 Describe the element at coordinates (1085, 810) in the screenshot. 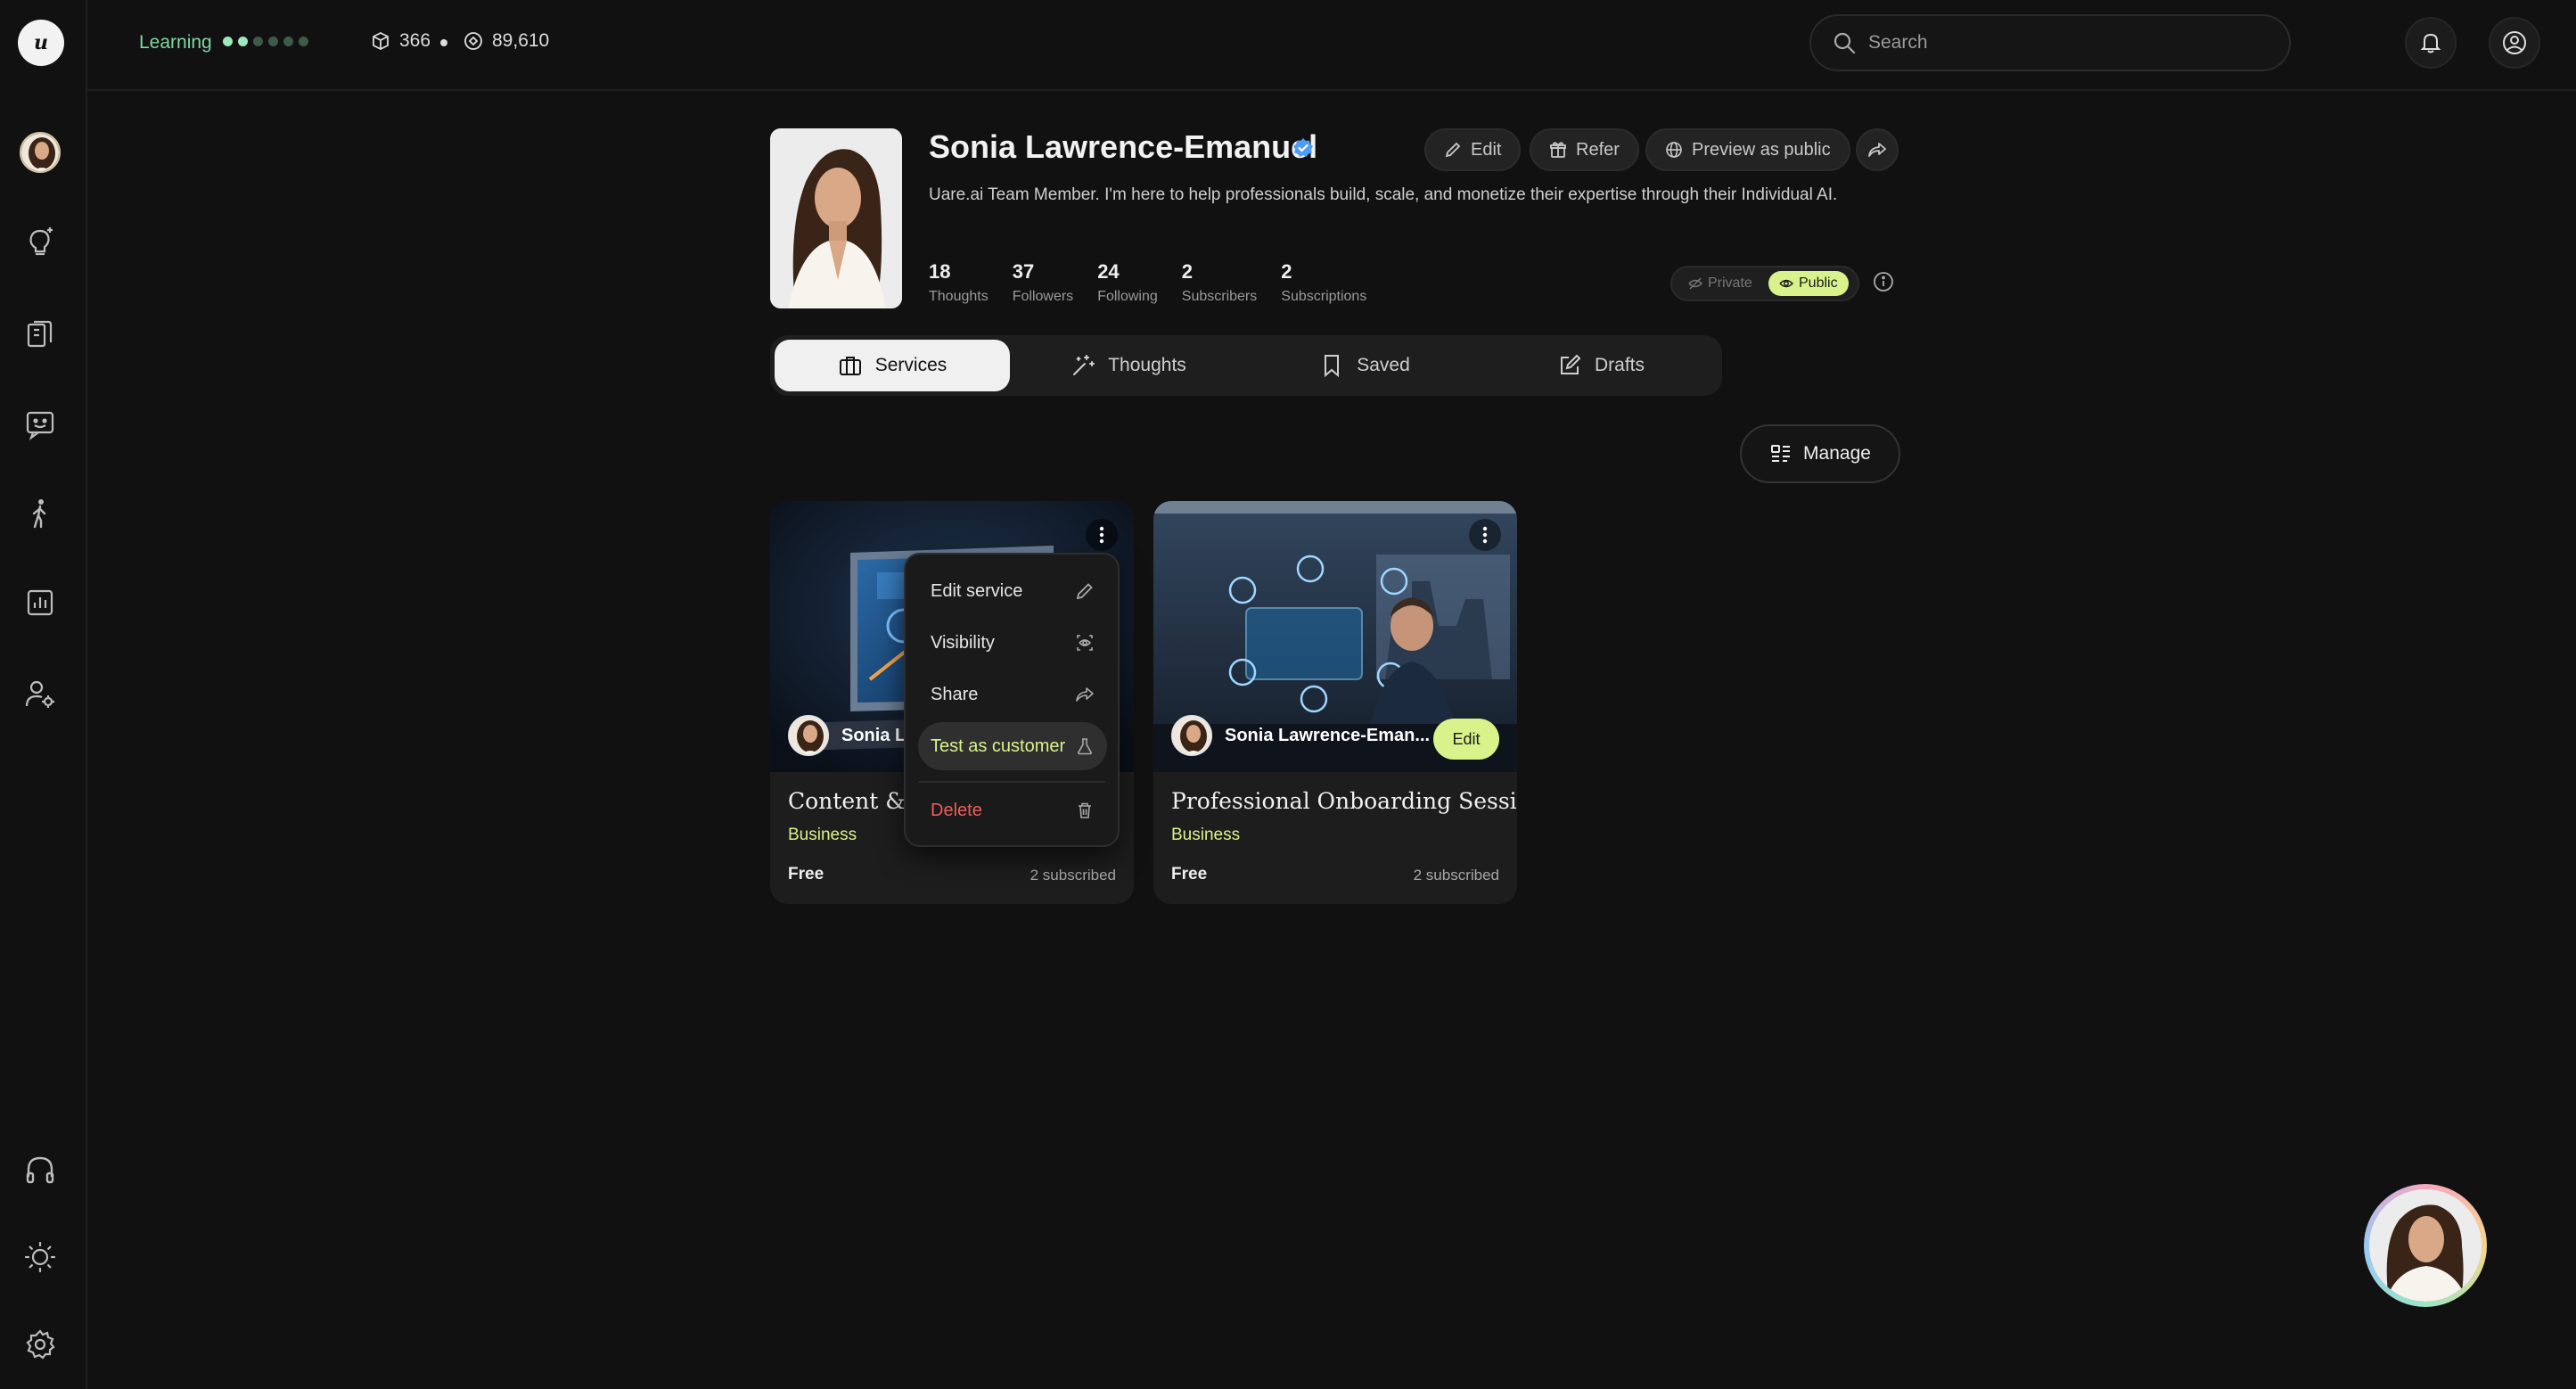

I see `trash-icon` at that location.